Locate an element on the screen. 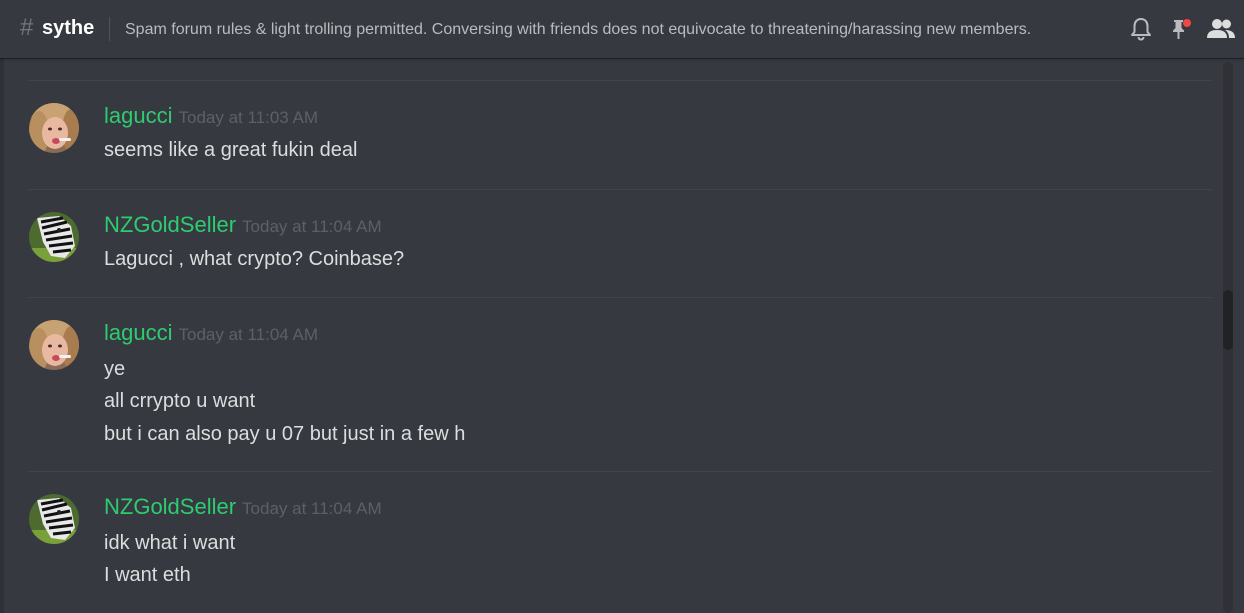 The width and height of the screenshot is (1244, 613). bell-icon is located at coordinates (1141, 29).